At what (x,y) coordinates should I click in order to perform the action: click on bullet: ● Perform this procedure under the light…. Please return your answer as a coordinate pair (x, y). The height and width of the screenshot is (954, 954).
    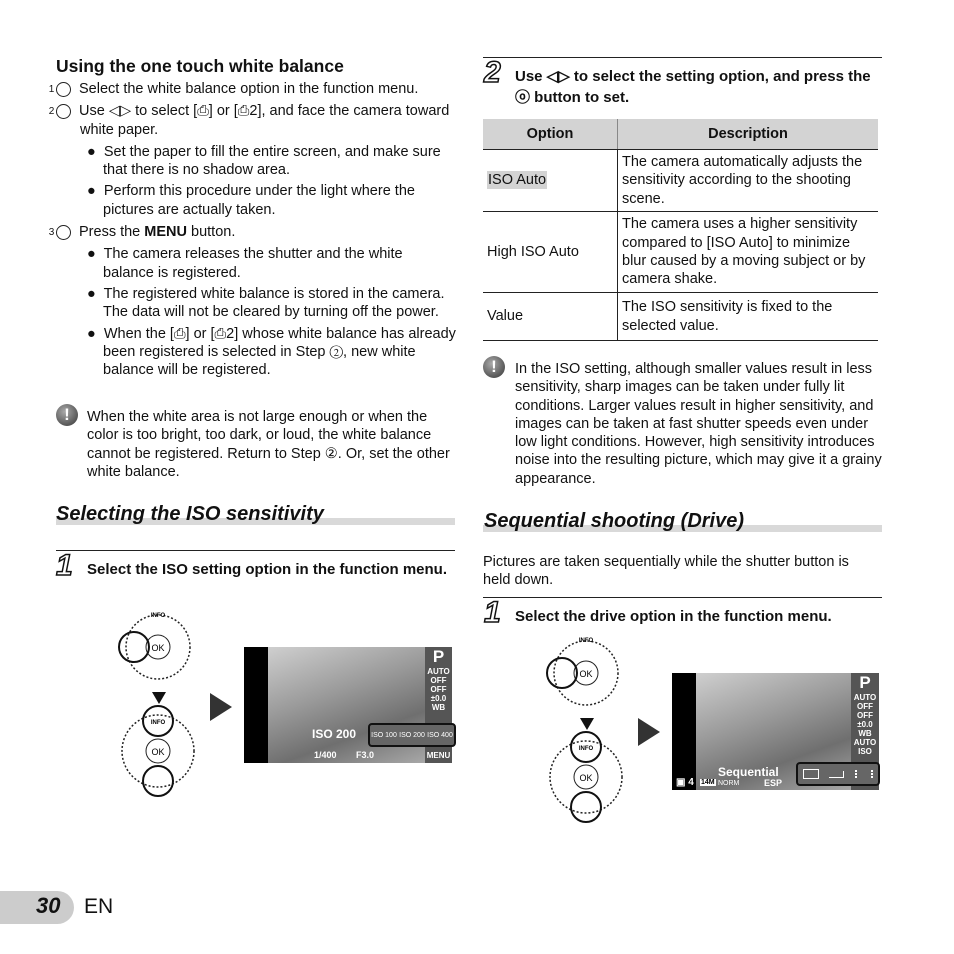
    Looking at the image, I should click on (251, 200).